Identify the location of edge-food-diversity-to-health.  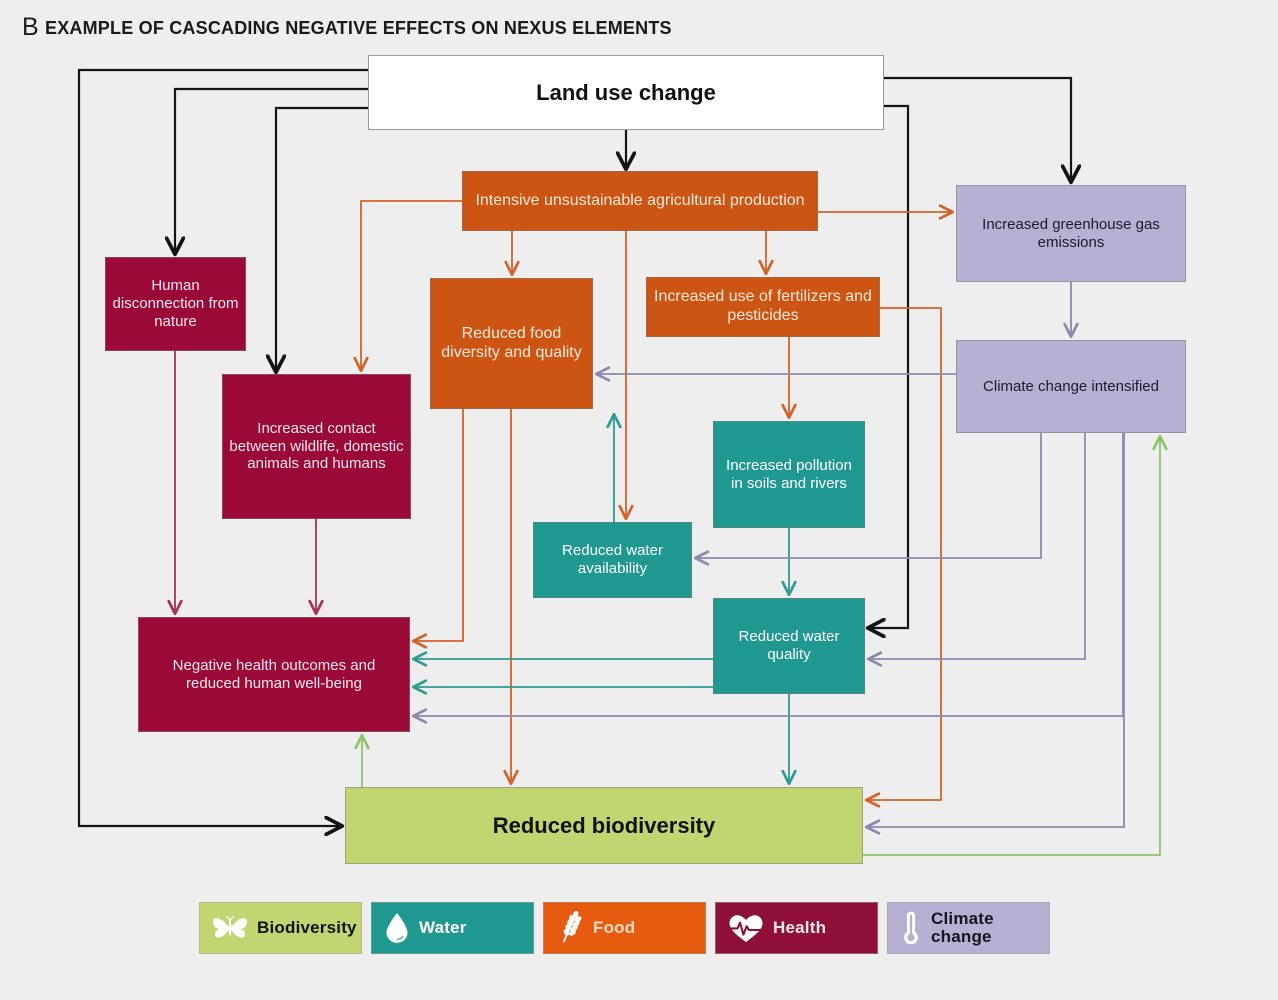
(437, 529).